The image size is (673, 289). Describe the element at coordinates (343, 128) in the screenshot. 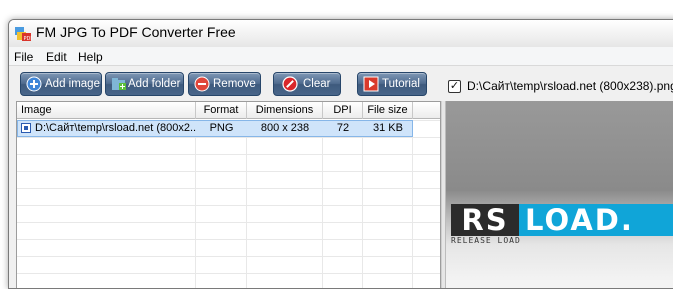

I see `cell-dpi: 72` at that location.